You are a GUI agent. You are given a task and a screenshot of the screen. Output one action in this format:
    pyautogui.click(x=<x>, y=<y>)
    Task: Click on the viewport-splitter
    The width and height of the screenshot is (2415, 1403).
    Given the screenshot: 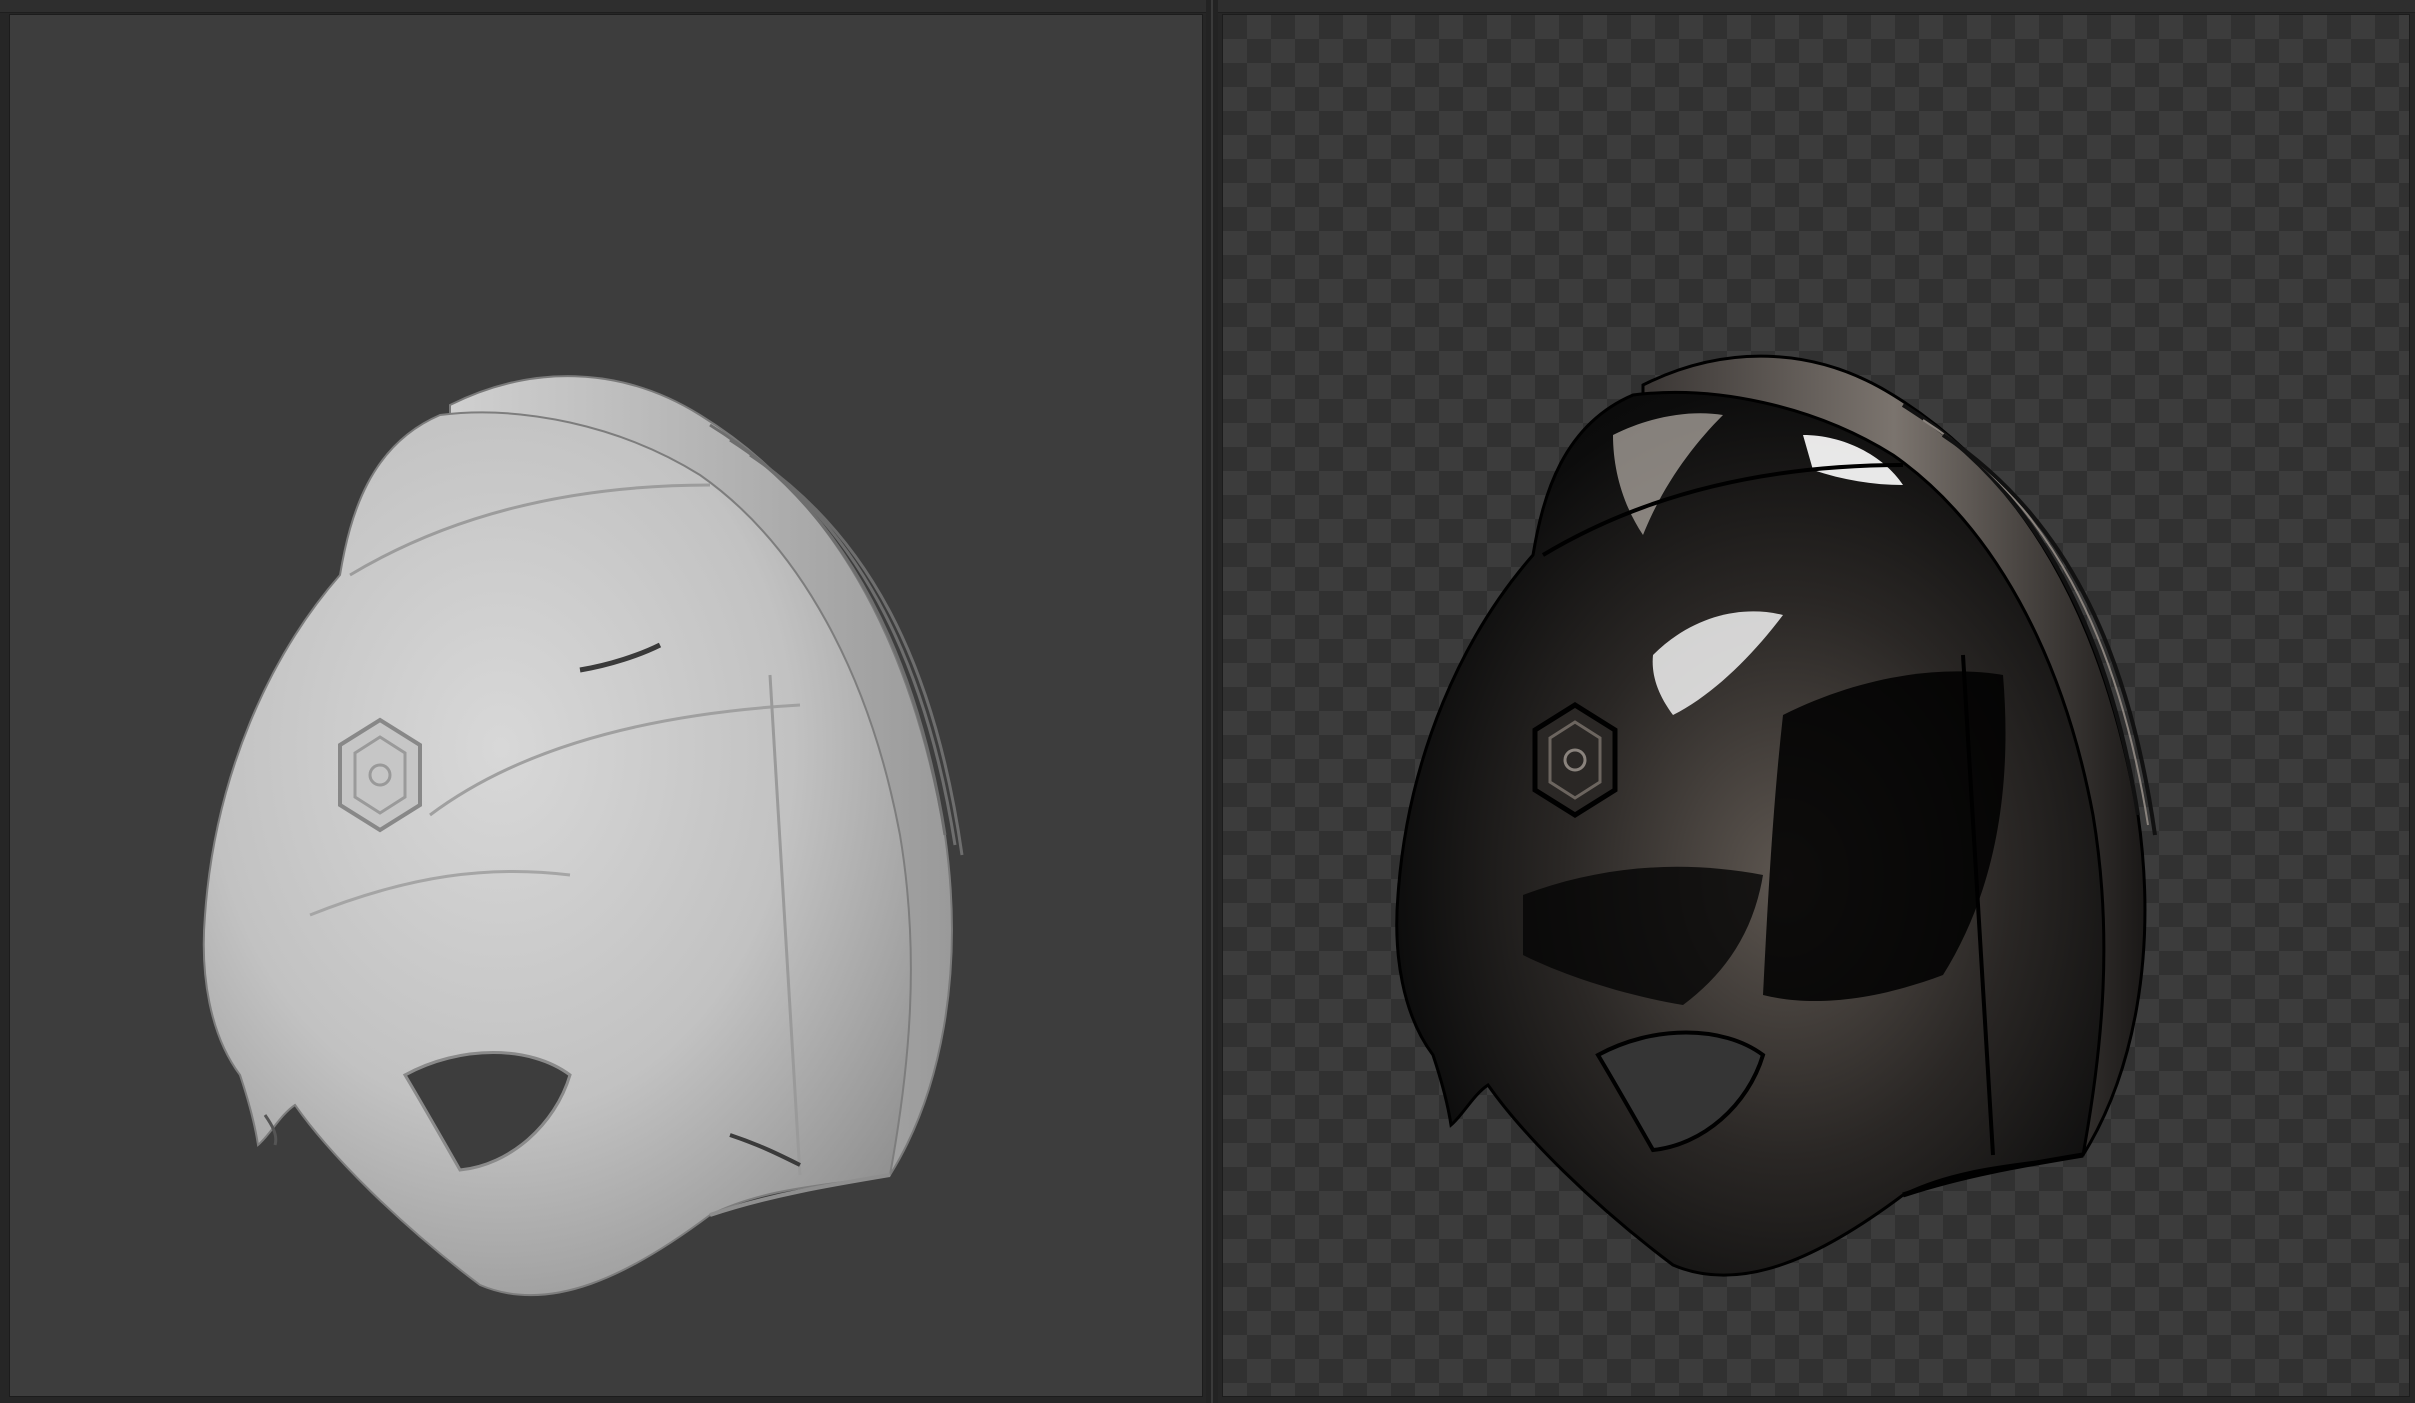 What is the action you would take?
    pyautogui.click(x=1212, y=701)
    